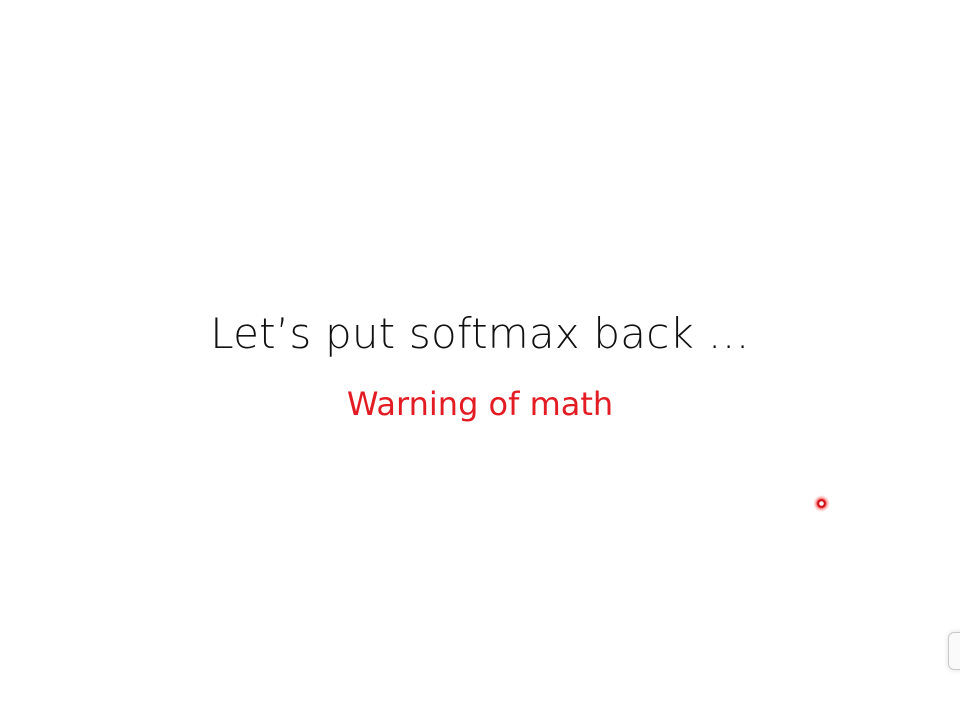  I want to click on slide-control-tab, so click(954, 651).